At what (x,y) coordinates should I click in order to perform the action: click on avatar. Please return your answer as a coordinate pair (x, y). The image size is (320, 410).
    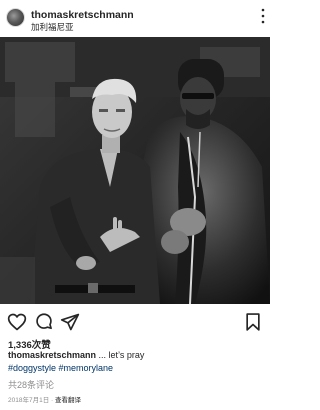
    Looking at the image, I should click on (15, 17).